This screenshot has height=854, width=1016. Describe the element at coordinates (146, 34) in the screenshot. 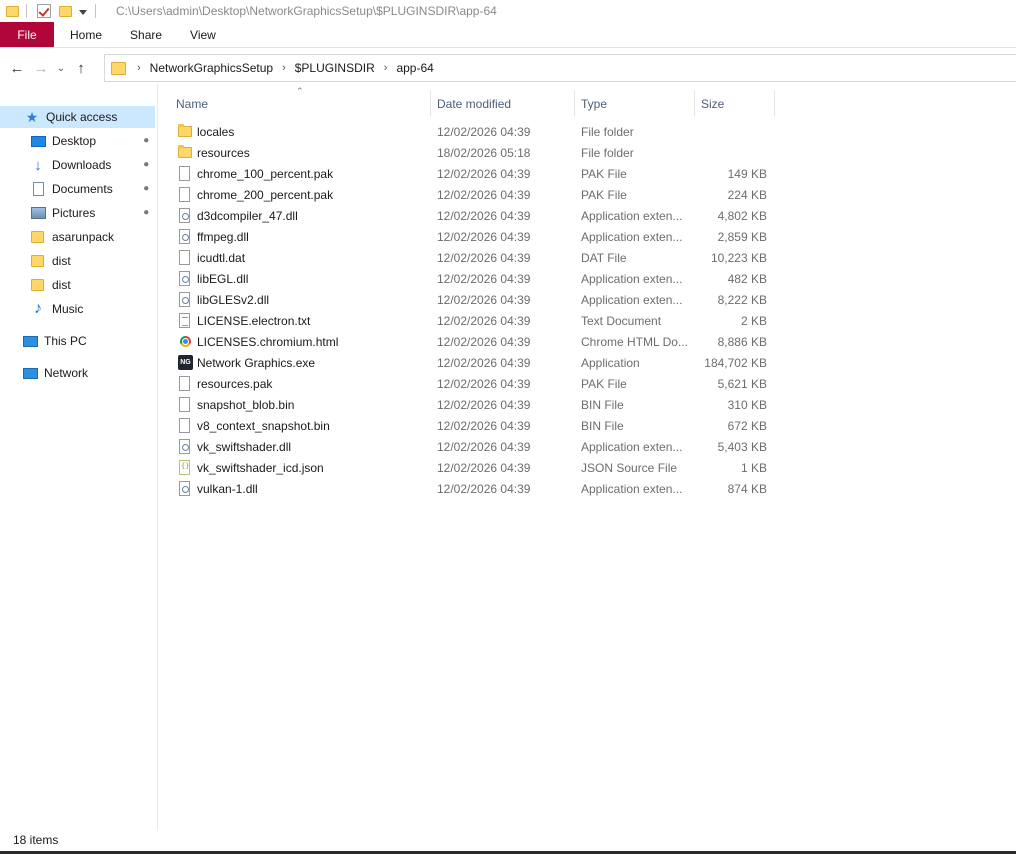

I see `tab-share: Share` at that location.